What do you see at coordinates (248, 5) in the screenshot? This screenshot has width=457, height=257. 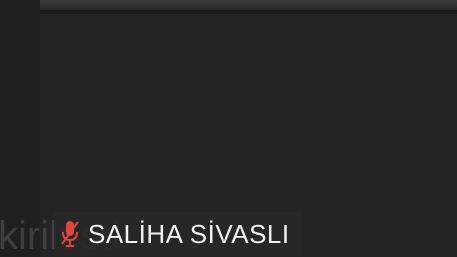 I see `tile-top-edge` at bounding box center [248, 5].